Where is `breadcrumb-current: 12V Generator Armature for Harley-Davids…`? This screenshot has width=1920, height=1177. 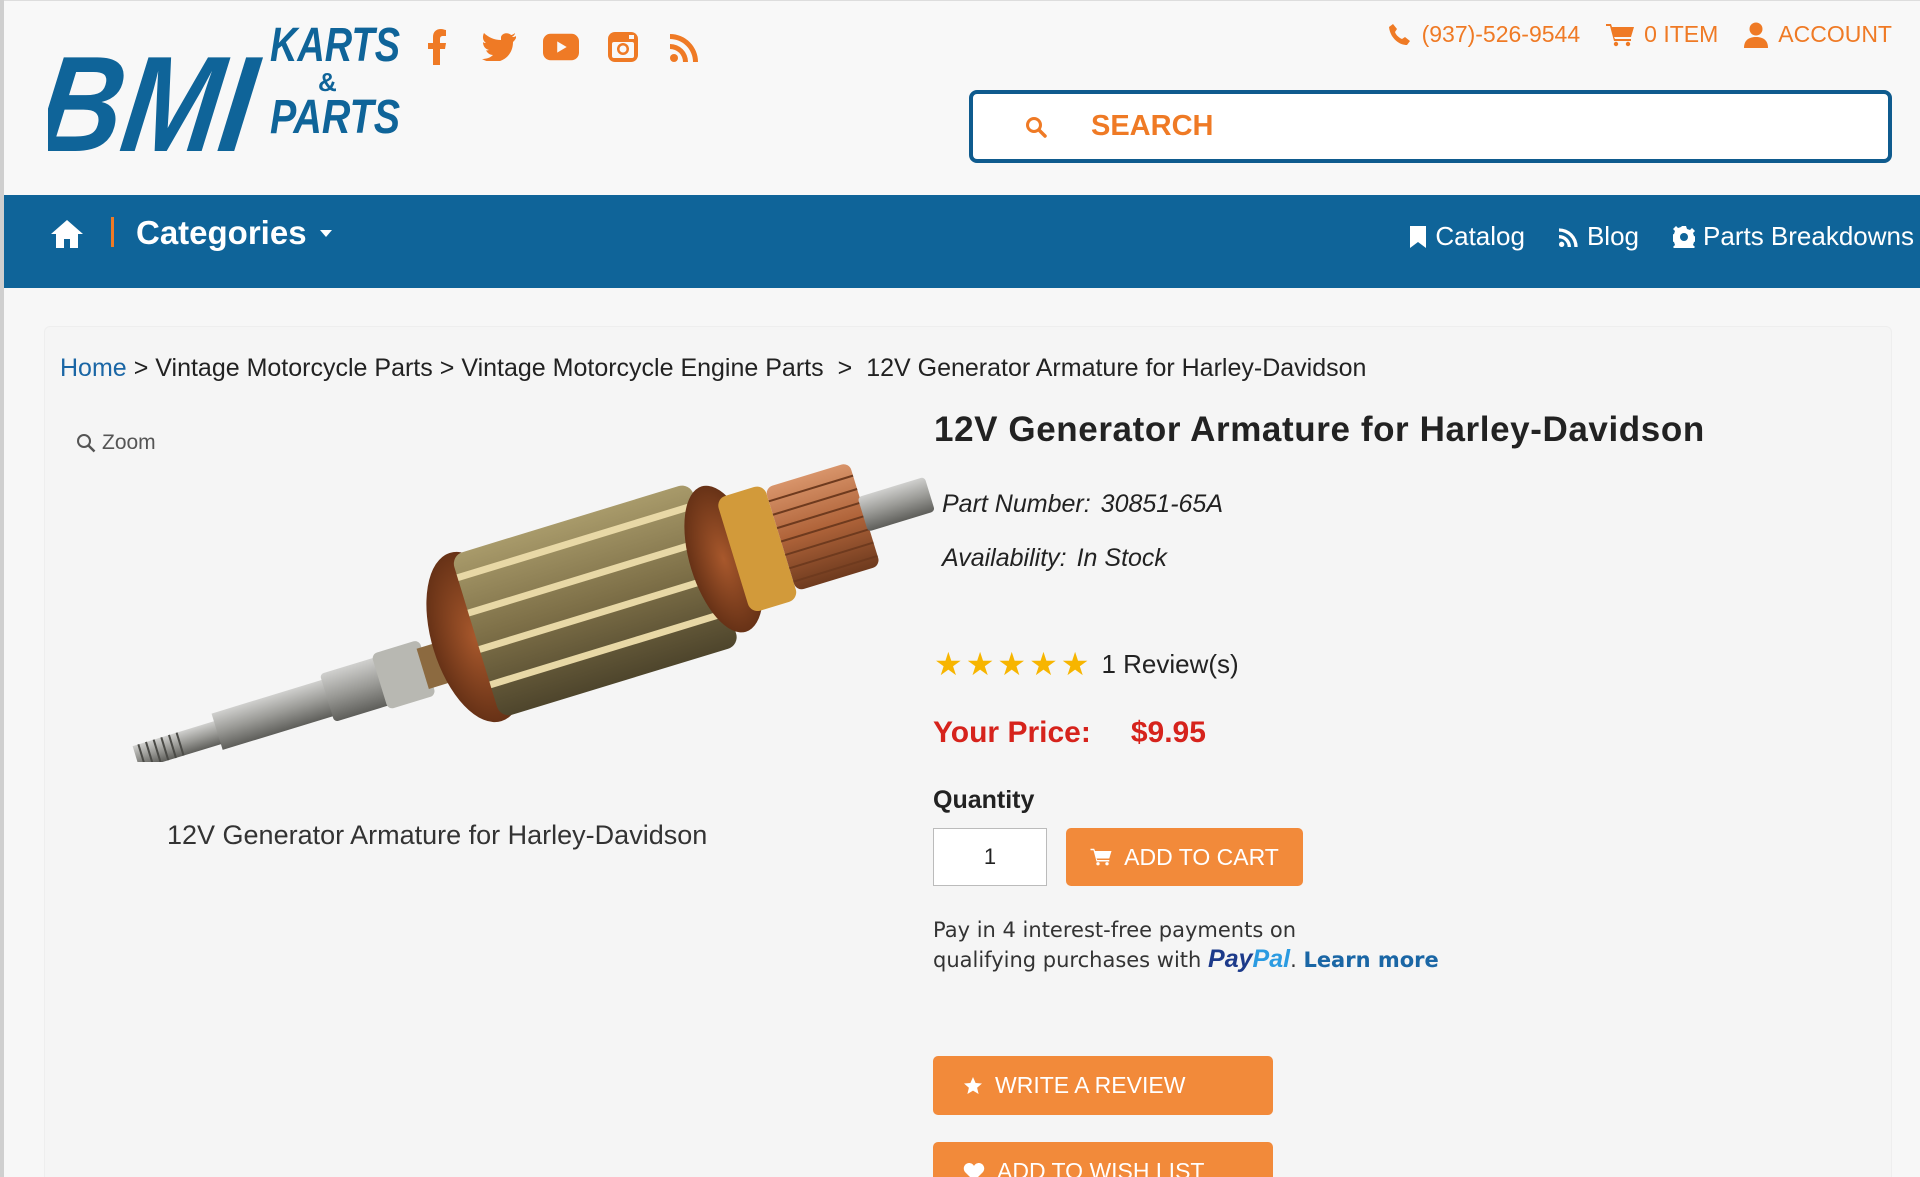
breadcrumb-current: 12V Generator Armature for Harley-Davids… is located at coordinates (1116, 368).